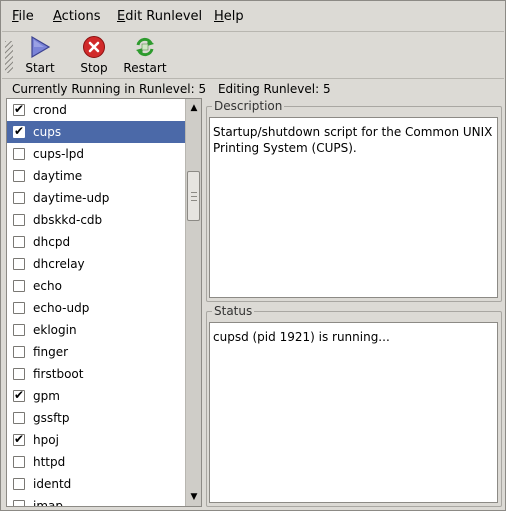 The height and width of the screenshot is (511, 506). What do you see at coordinates (52, 484) in the screenshot?
I see `service-name: identd` at bounding box center [52, 484].